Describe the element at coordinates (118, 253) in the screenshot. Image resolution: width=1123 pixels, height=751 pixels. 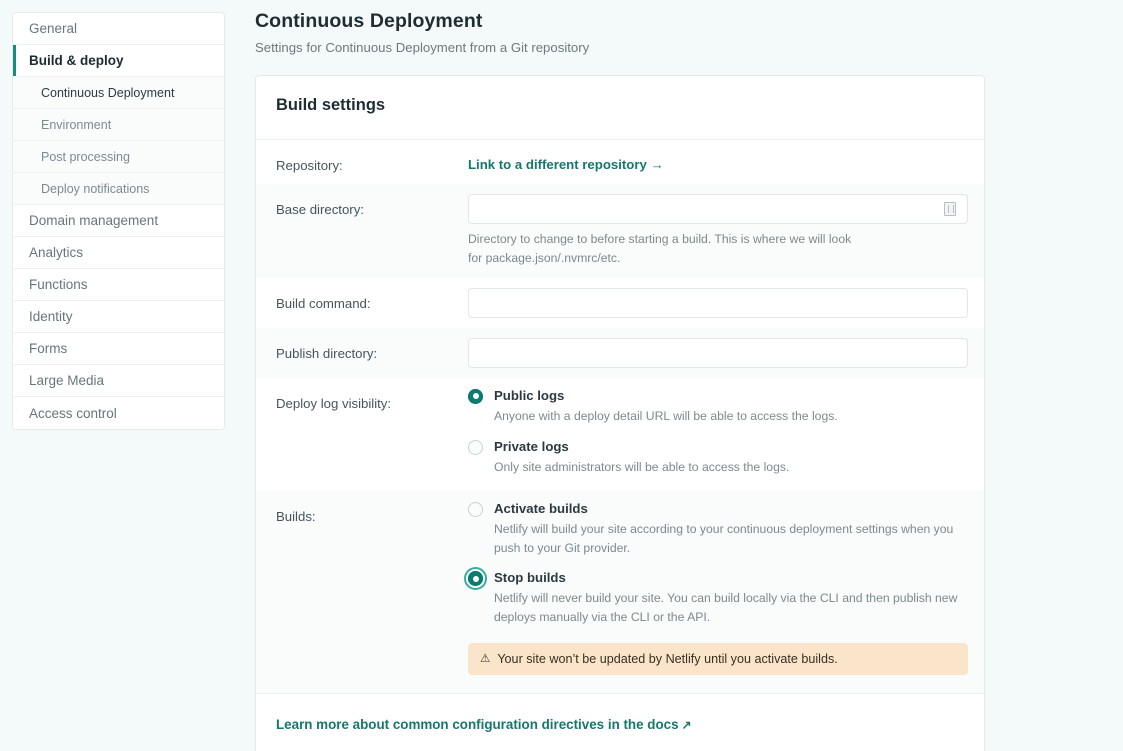
I see `sidebar-item-analytics: Analytics` at that location.